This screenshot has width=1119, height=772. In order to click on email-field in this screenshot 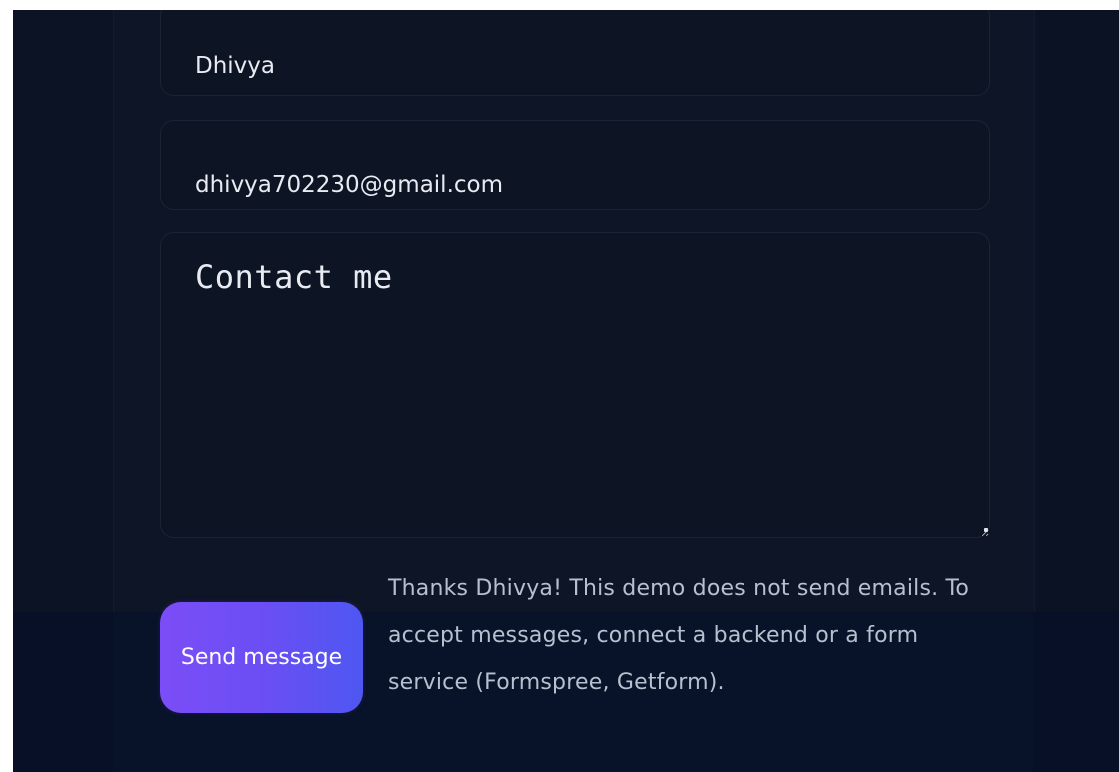, I will do `click(575, 165)`.